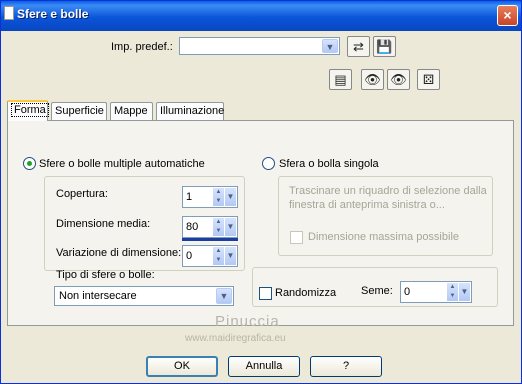 This screenshot has height=384, width=522. Describe the element at coordinates (210, 239) in the screenshot. I see `size-slider` at that location.